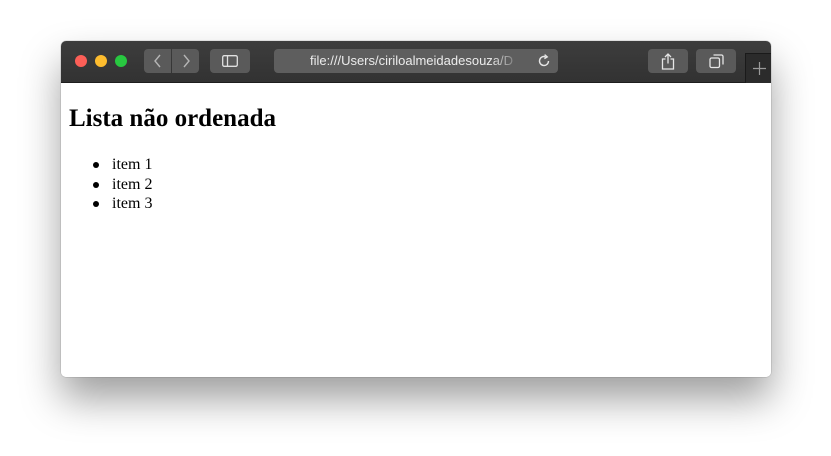  Describe the element at coordinates (132, 184) in the screenshot. I see `list-item-text: item 2` at that location.